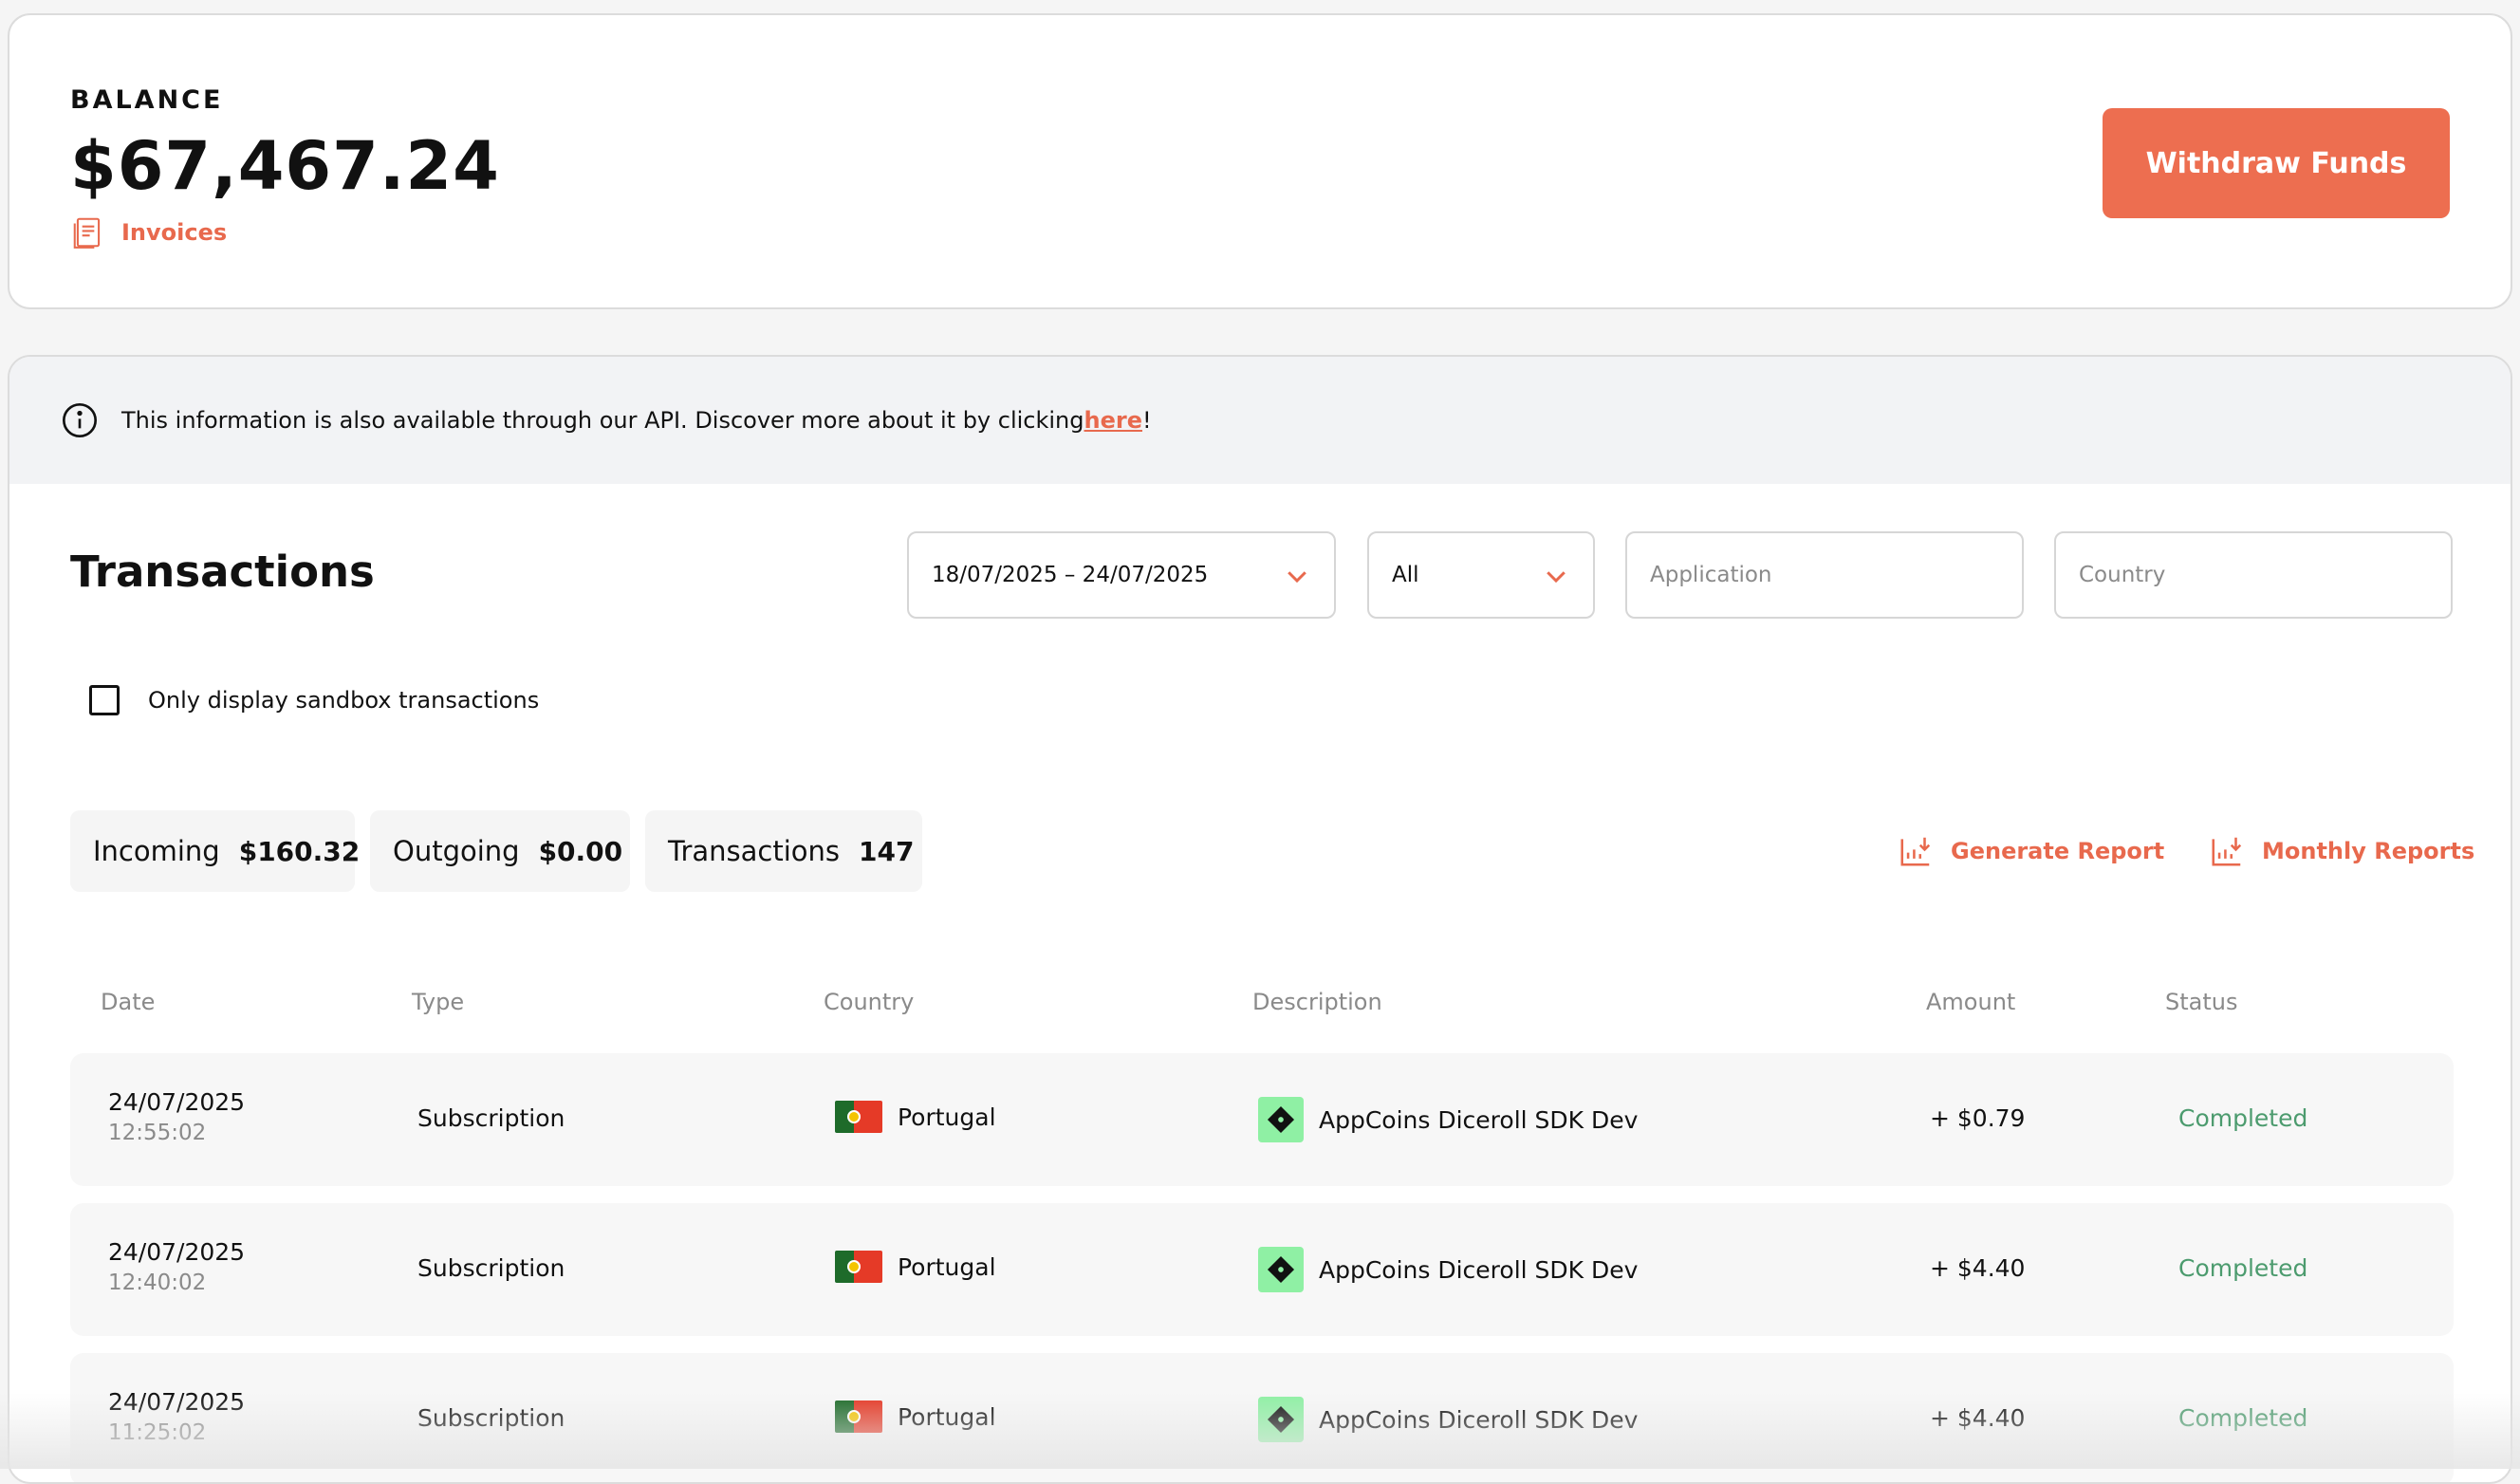 The image size is (2520, 1484). I want to click on withdraw-funds-button: Withdraw Funds, so click(2277, 163).